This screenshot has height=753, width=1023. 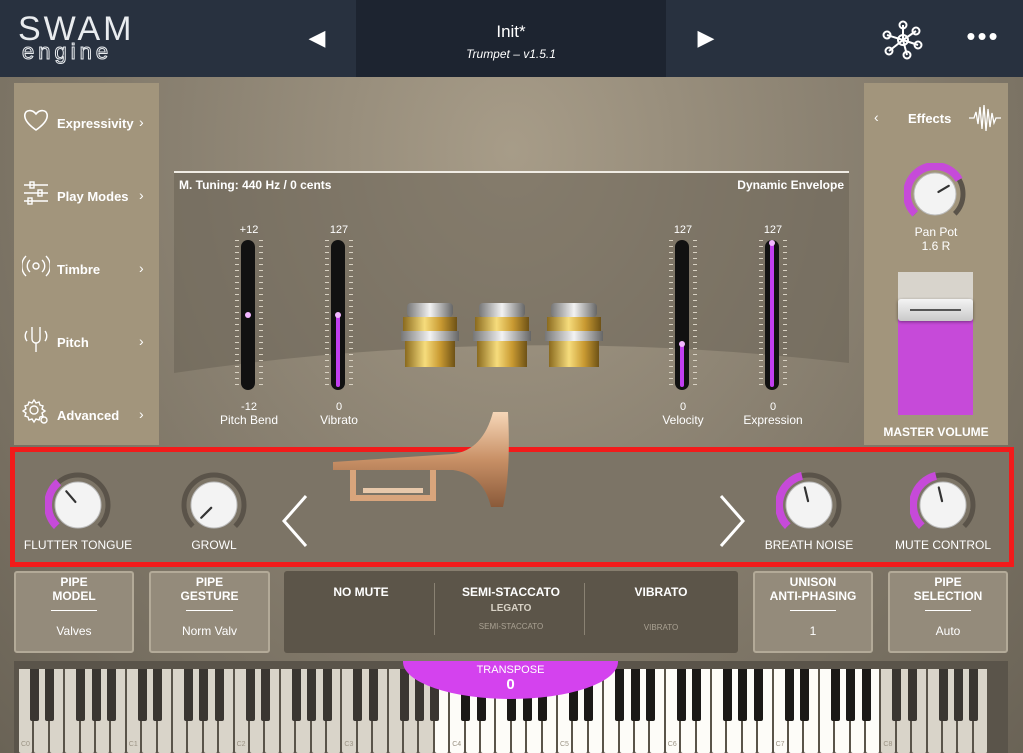 What do you see at coordinates (214, 505) in the screenshot?
I see `growl-knob` at bounding box center [214, 505].